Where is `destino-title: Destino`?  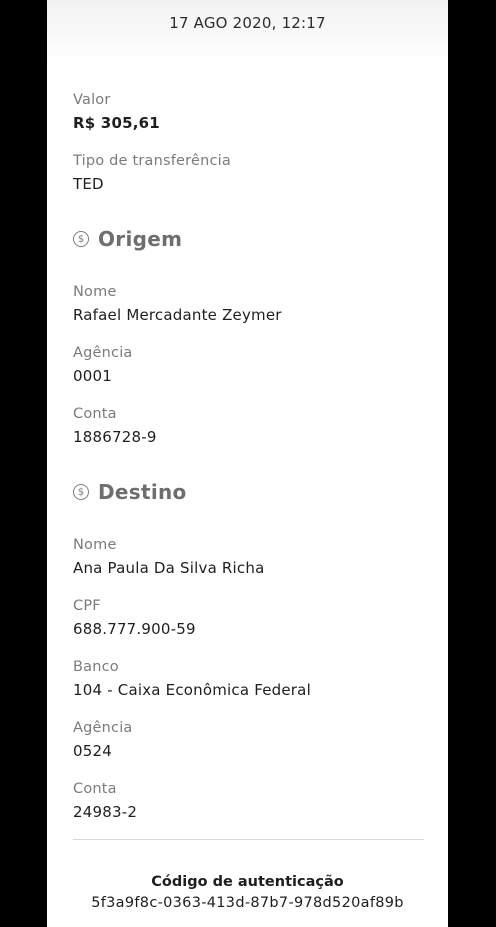 destino-title: Destino is located at coordinates (142, 492).